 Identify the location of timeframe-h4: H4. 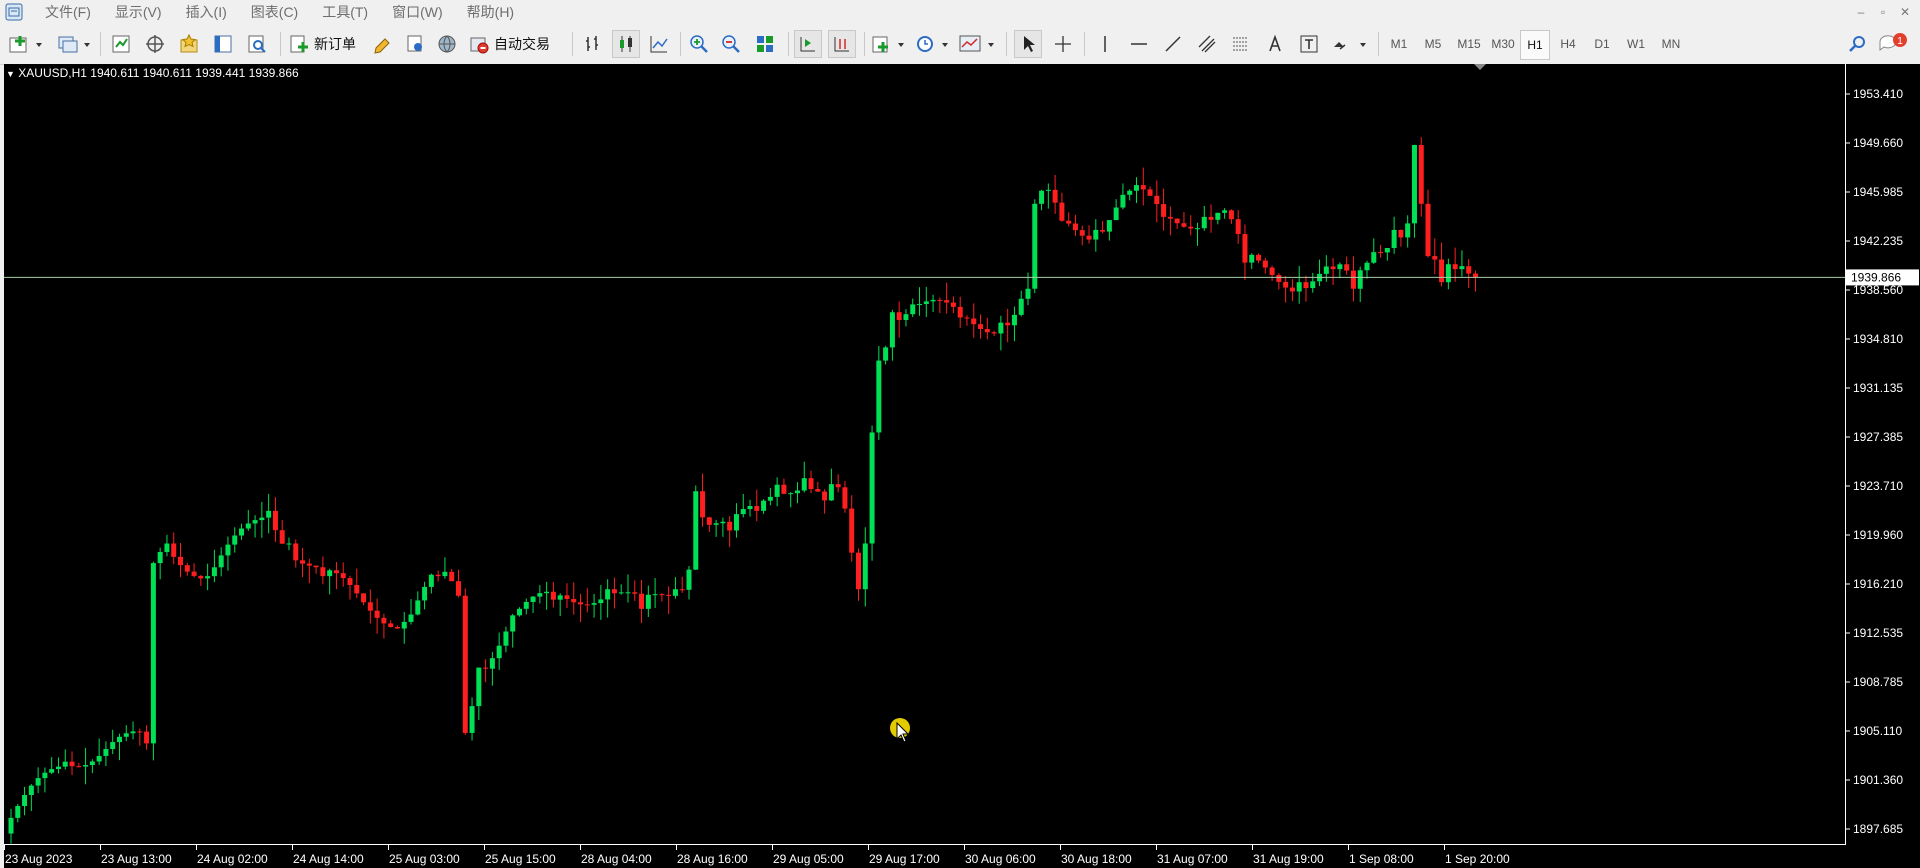
(1568, 44).